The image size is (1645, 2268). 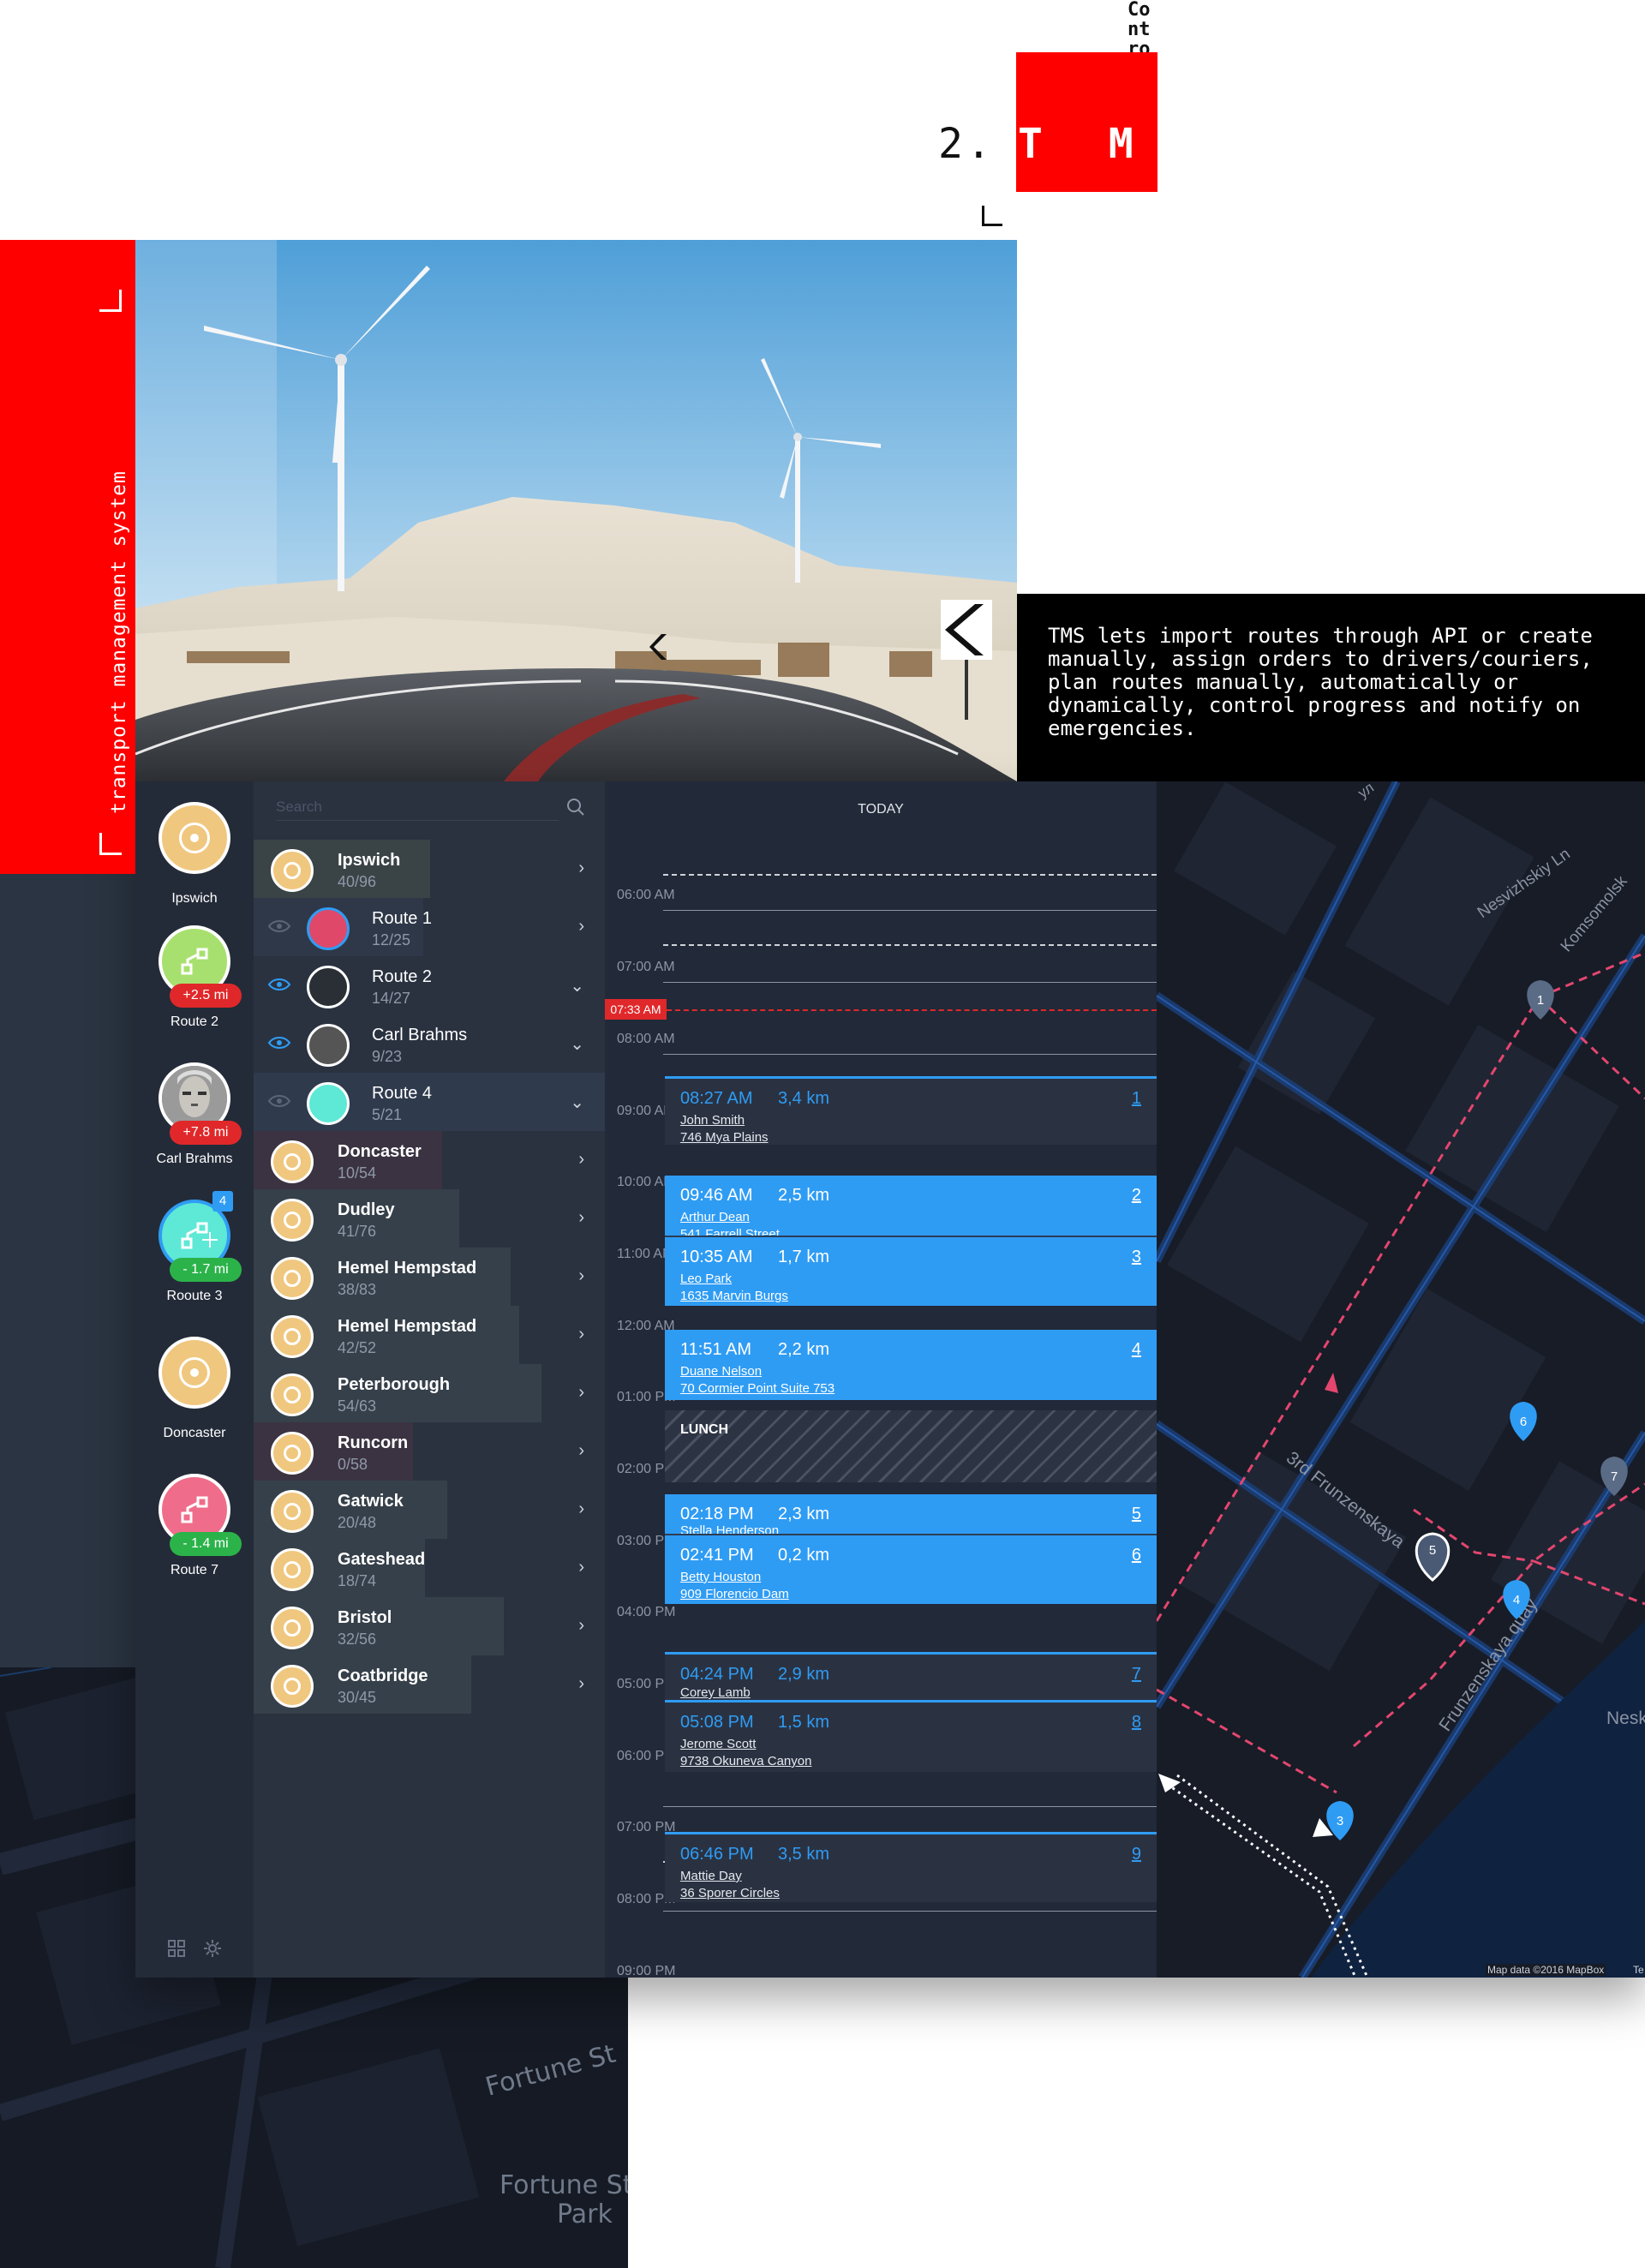 What do you see at coordinates (718, 1744) in the screenshot?
I see `stop-customer-link: Jerome Scott` at bounding box center [718, 1744].